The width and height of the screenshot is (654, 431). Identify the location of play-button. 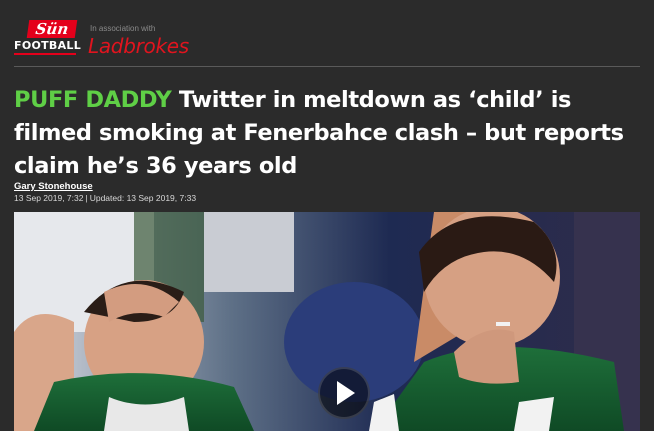
(344, 393).